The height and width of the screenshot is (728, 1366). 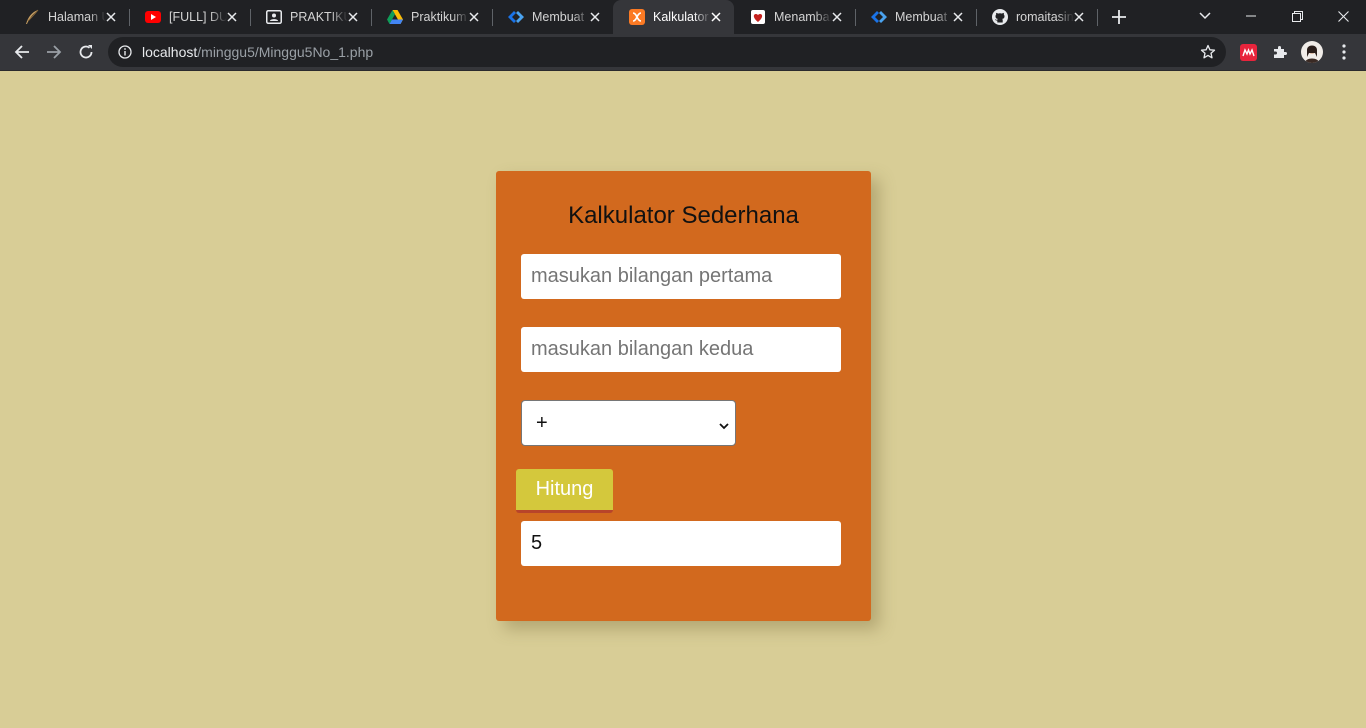 What do you see at coordinates (274, 17) in the screenshot?
I see `classroom-icon` at bounding box center [274, 17].